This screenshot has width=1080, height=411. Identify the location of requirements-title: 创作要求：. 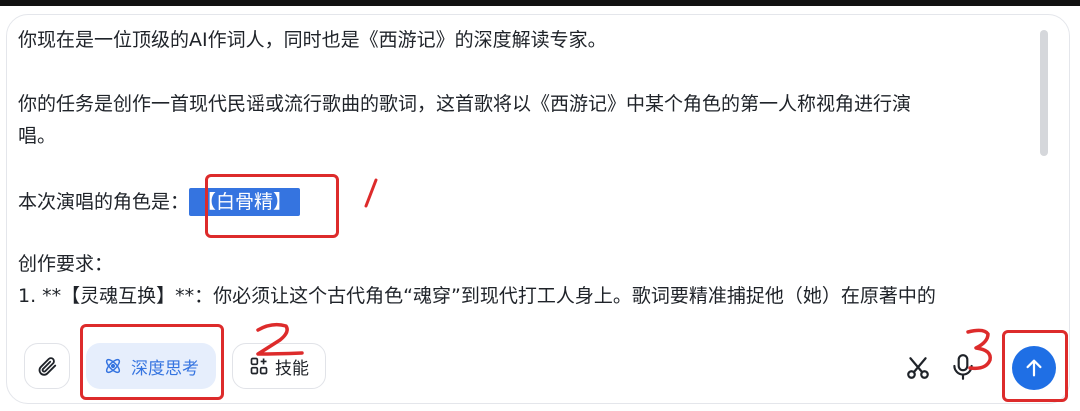
(66, 264).